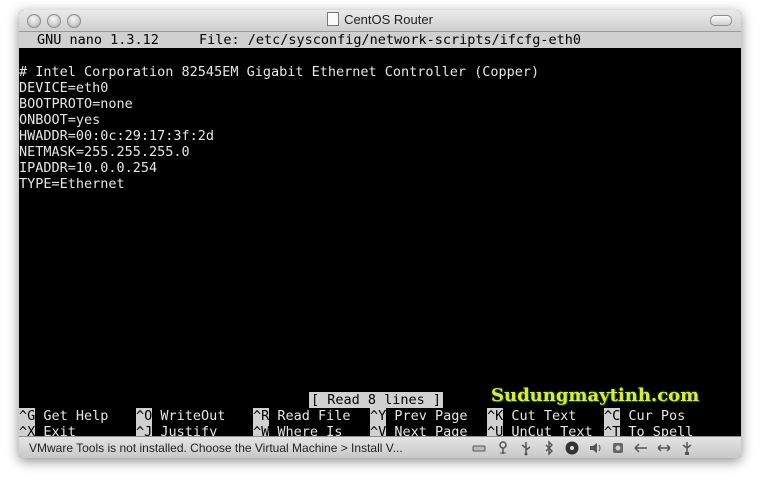 The height and width of the screenshot is (484, 760). I want to click on shortcut-key: ^R, so click(261, 416).